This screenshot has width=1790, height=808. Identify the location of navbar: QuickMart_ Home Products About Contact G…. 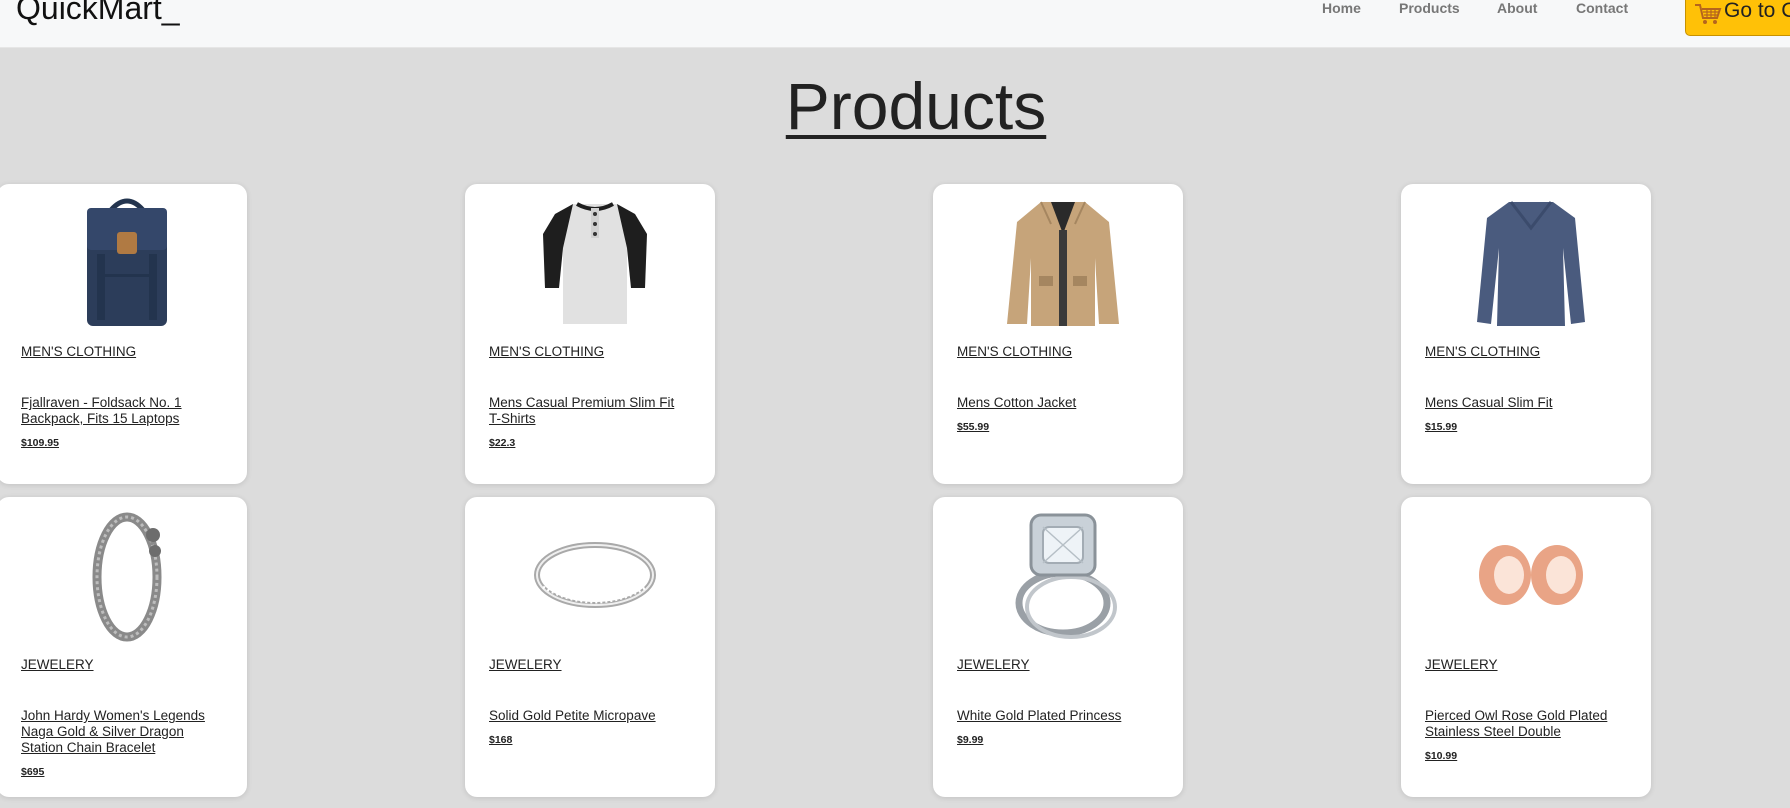
(895, 24).